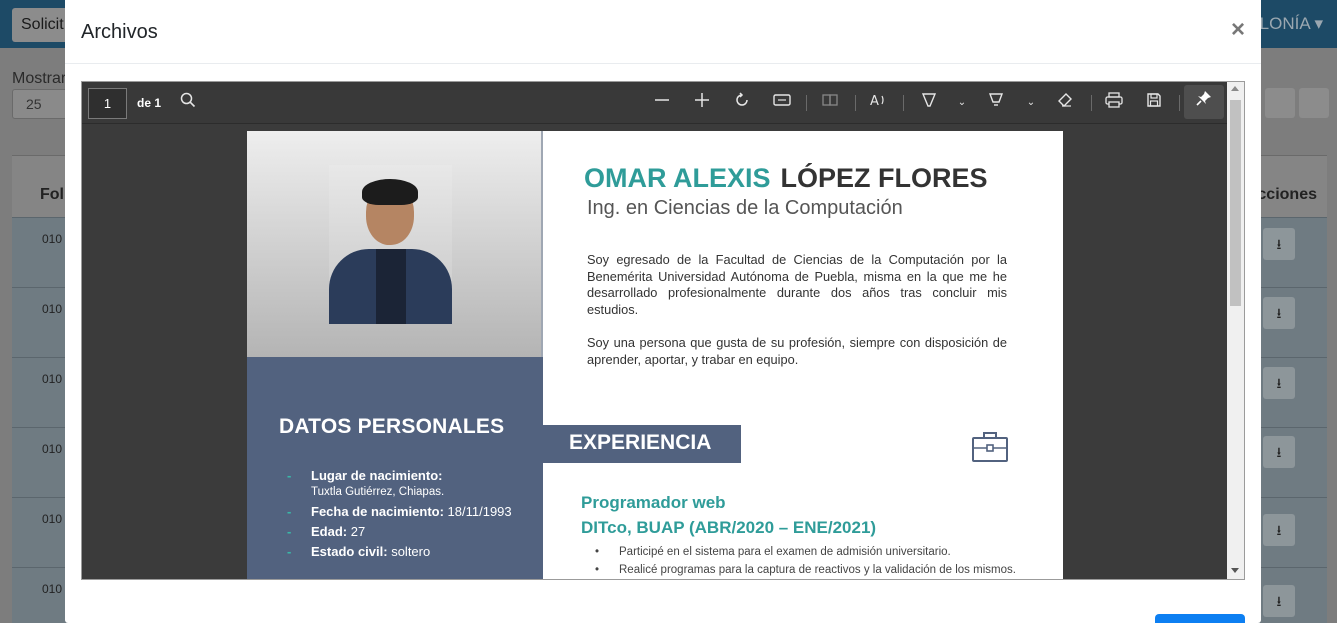  Describe the element at coordinates (653, 502) in the screenshot. I see `job-title: Programador web` at that location.